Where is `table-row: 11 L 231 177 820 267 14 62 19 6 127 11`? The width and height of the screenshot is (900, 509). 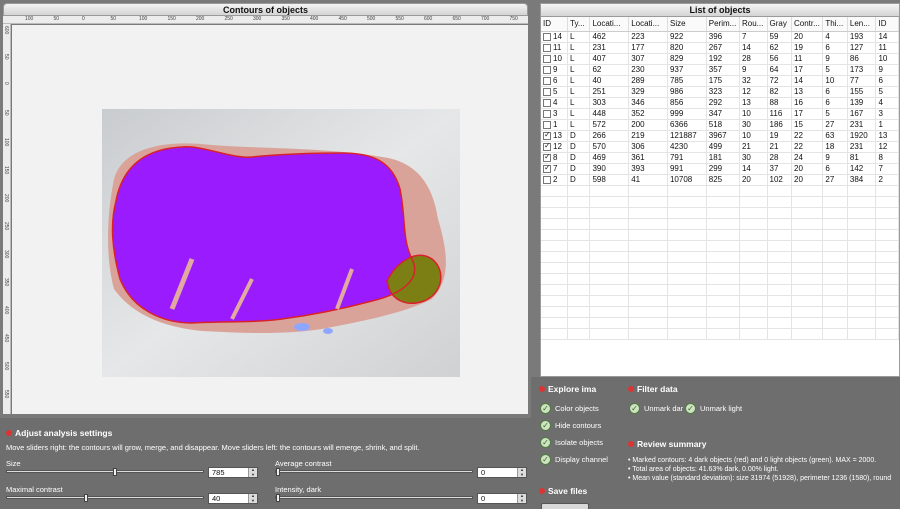
table-row: 11 L 231 177 820 267 14 62 19 6 127 11 is located at coordinates (720, 48).